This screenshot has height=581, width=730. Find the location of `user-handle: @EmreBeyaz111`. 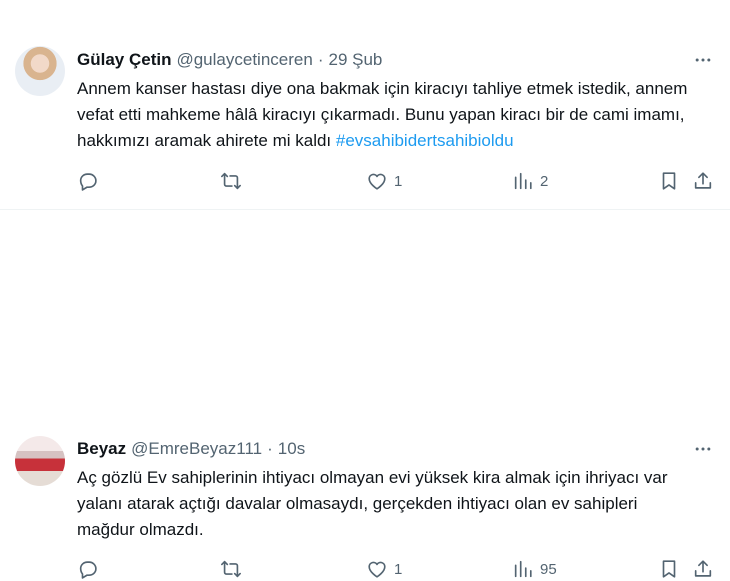

user-handle: @EmreBeyaz111 is located at coordinates (196, 449).